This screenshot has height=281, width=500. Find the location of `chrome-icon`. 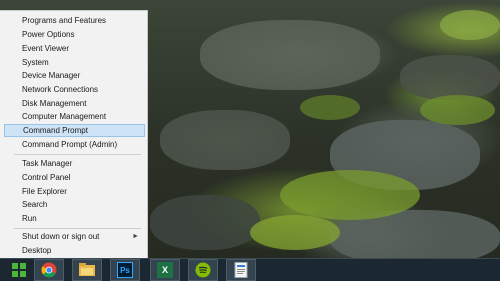

chrome-icon is located at coordinates (49, 270).